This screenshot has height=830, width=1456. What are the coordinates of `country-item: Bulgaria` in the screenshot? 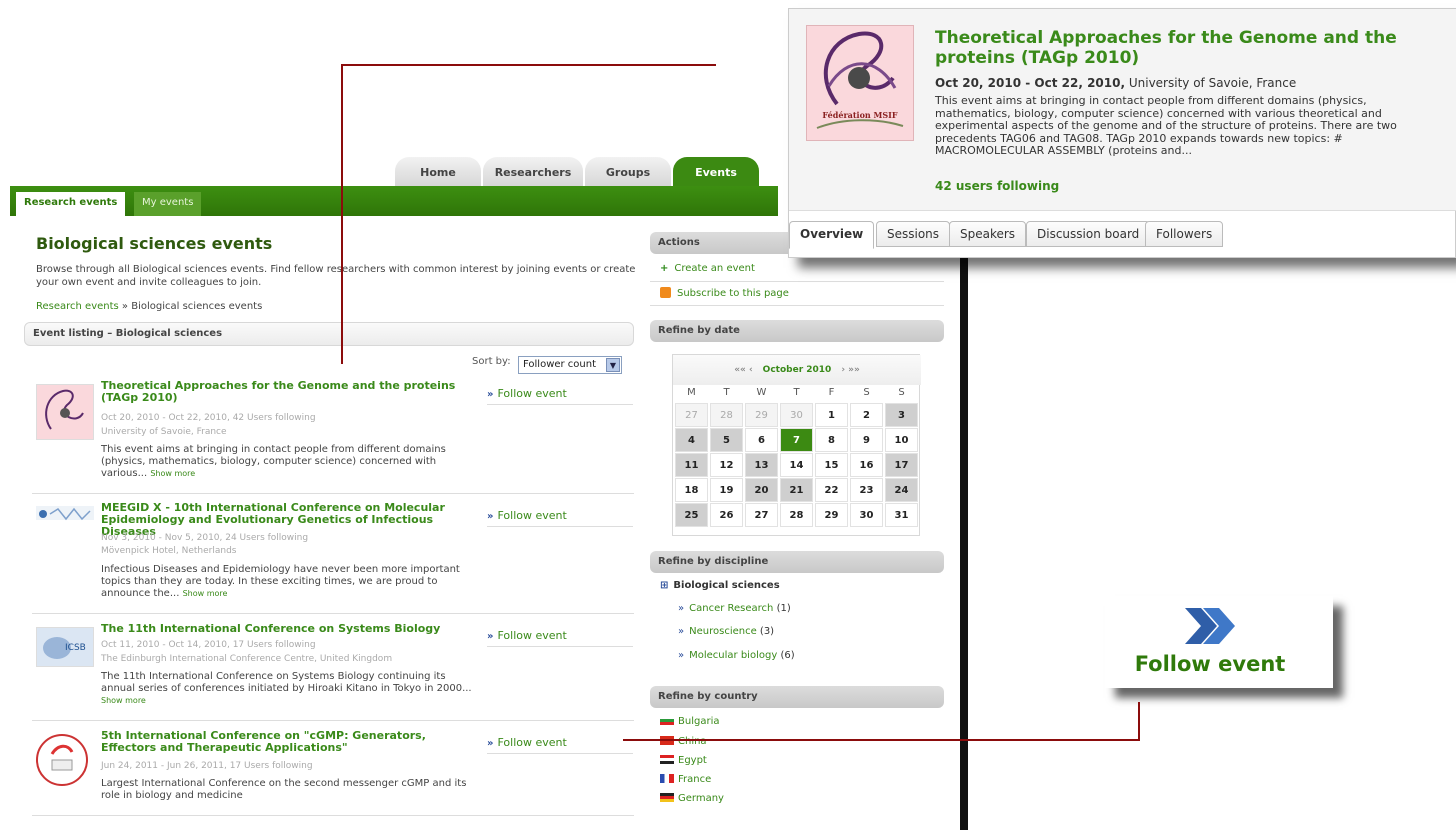 It's located at (689, 721).